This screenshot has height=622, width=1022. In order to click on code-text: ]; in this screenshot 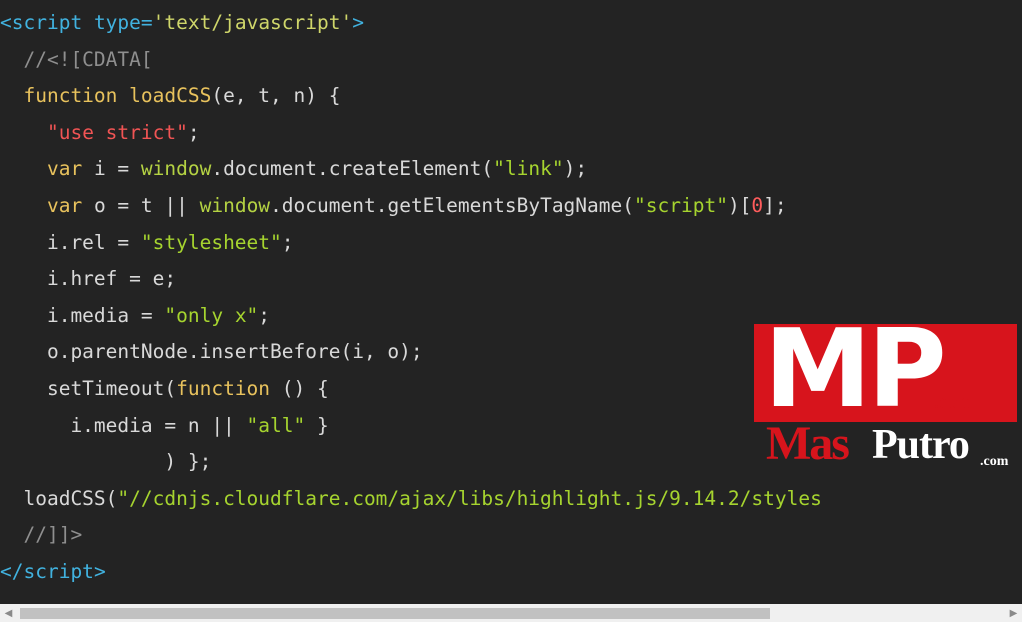, I will do `click(775, 205)`.